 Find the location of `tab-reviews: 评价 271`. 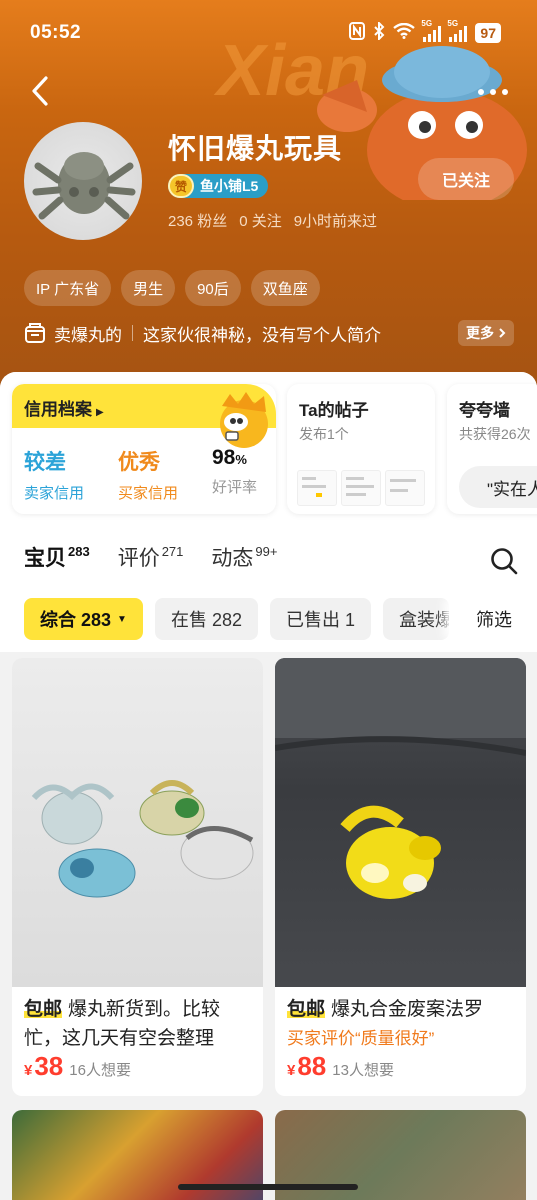

tab-reviews: 评价 271 is located at coordinates (151, 558).